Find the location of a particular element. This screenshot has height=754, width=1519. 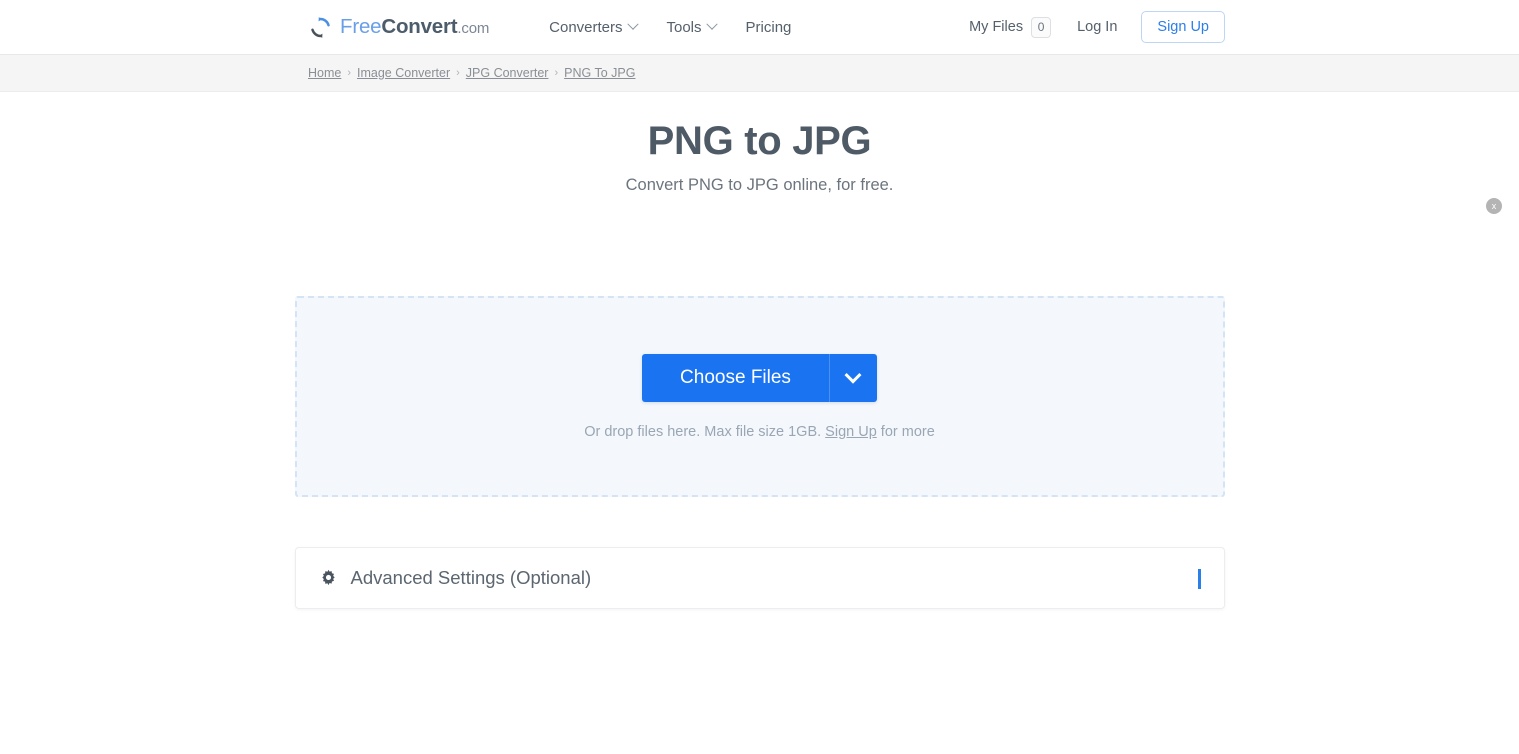

dropzone-hint-prefix: Or drop files here. Max file size 1GB. is located at coordinates (705, 431).